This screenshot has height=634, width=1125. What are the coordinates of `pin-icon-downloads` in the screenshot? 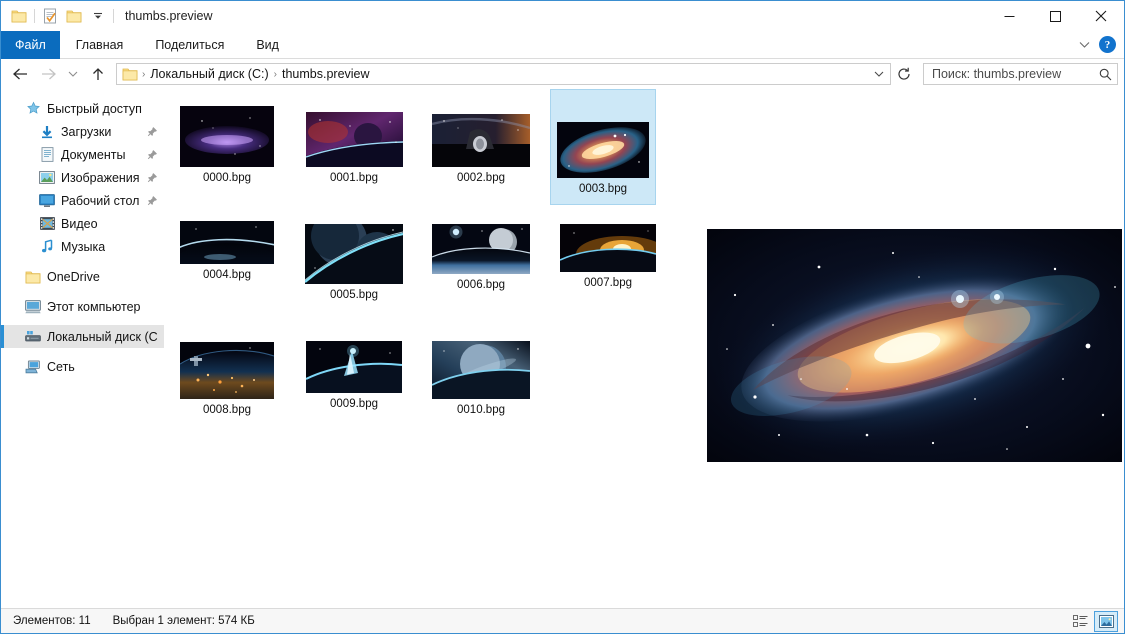 It's located at (152, 132).